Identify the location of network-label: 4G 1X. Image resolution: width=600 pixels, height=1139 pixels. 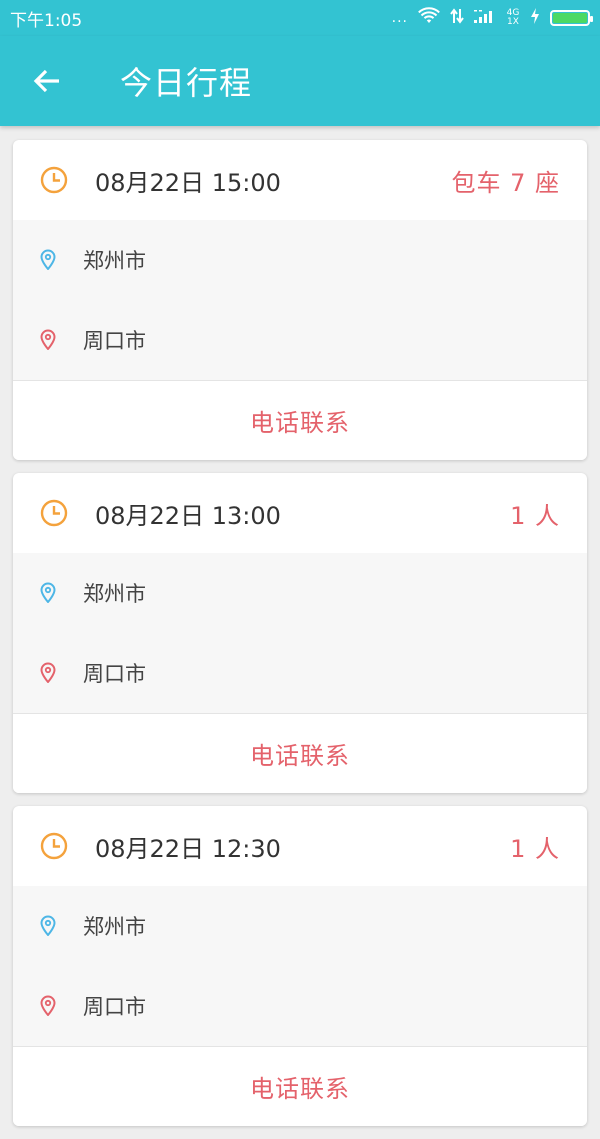
(513, 17).